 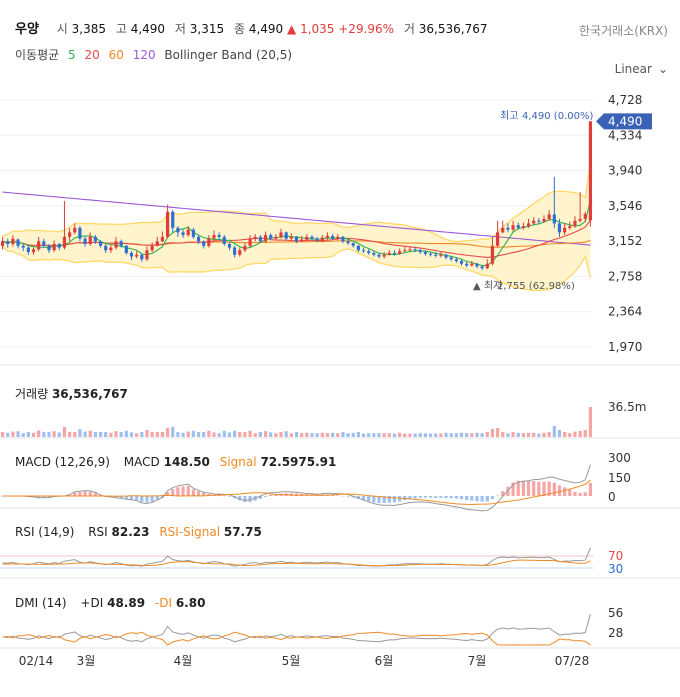 I want to click on macd-axis-label: 0, so click(x=612, y=497).